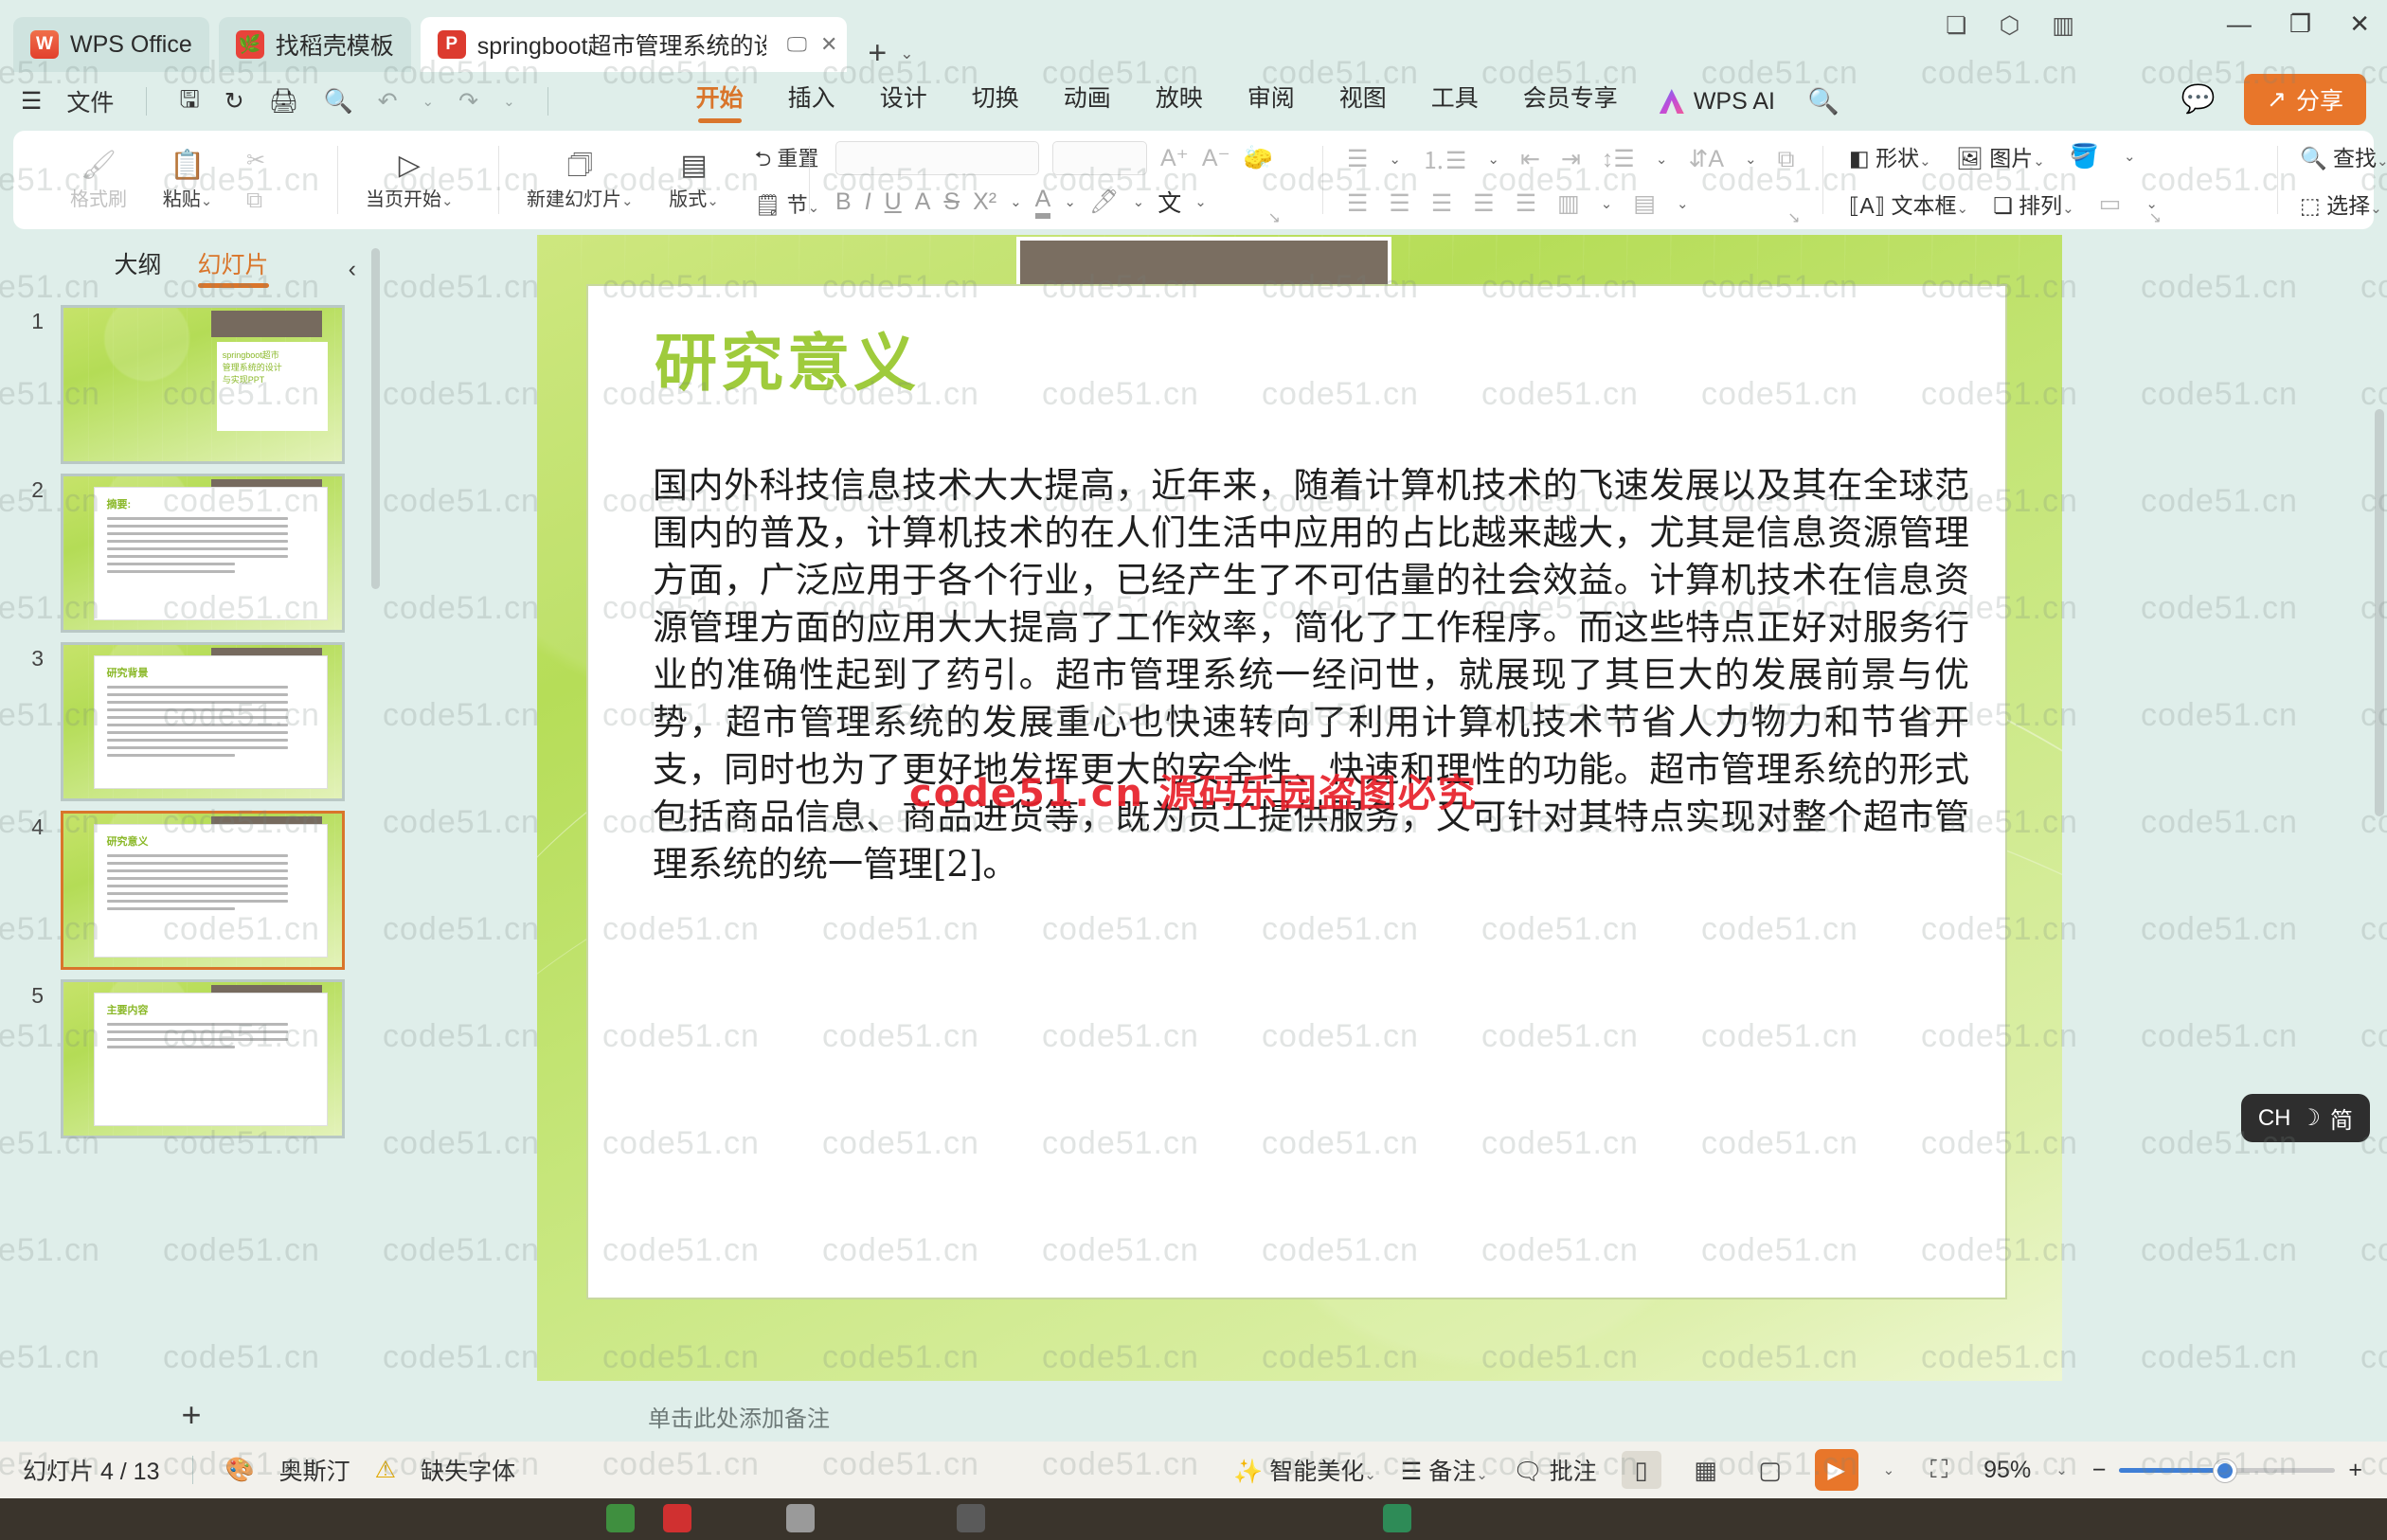 This screenshot has height=1540, width=2387. I want to click on font-color-button: A, so click(1042, 202).